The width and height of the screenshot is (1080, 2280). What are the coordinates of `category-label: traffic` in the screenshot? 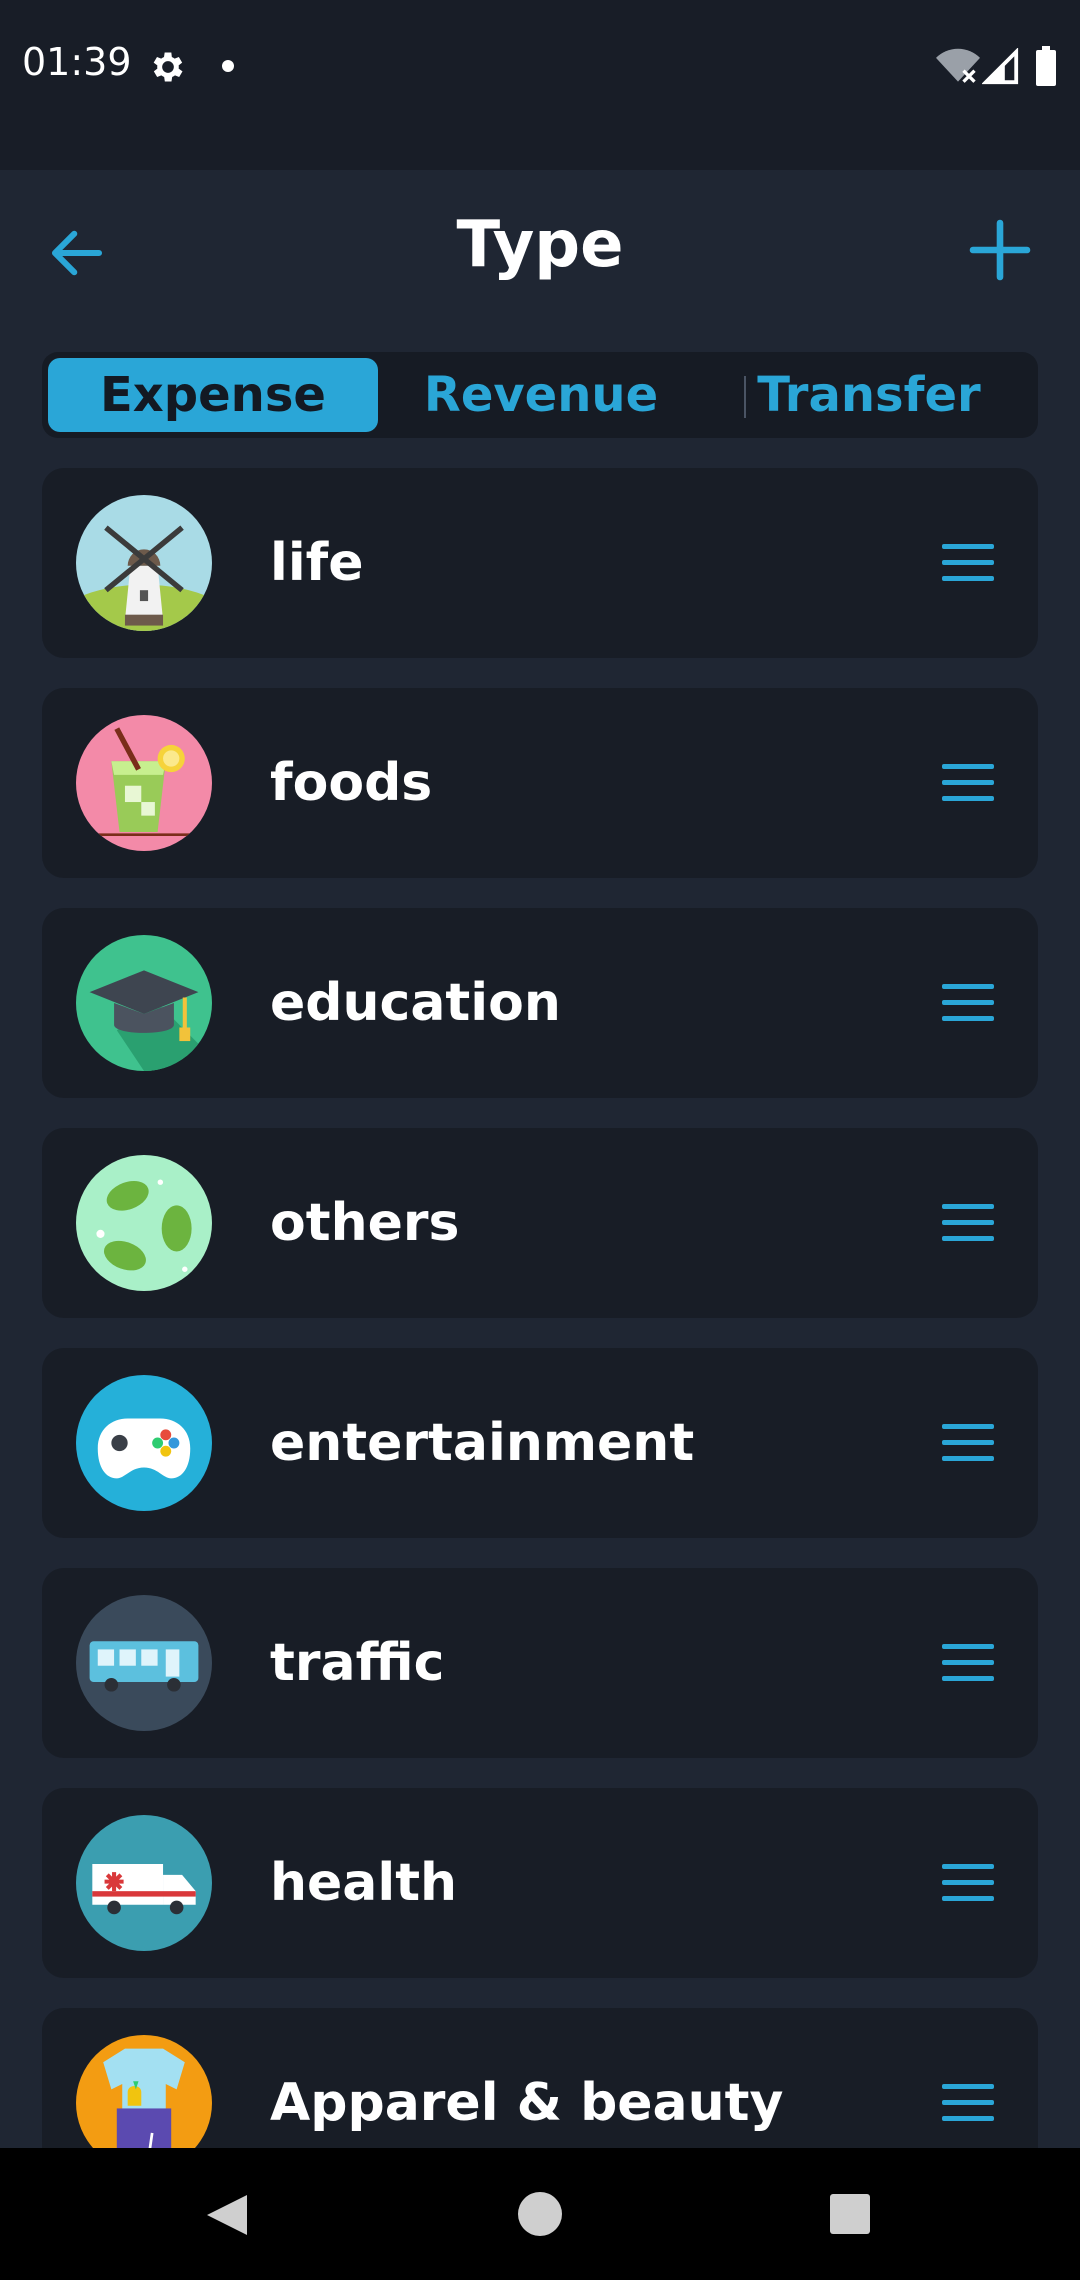 It's located at (357, 1663).